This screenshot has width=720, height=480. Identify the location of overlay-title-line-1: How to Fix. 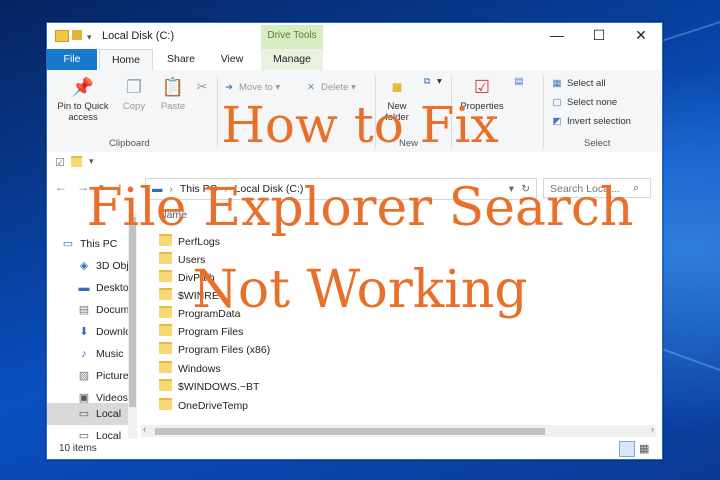
(360, 125).